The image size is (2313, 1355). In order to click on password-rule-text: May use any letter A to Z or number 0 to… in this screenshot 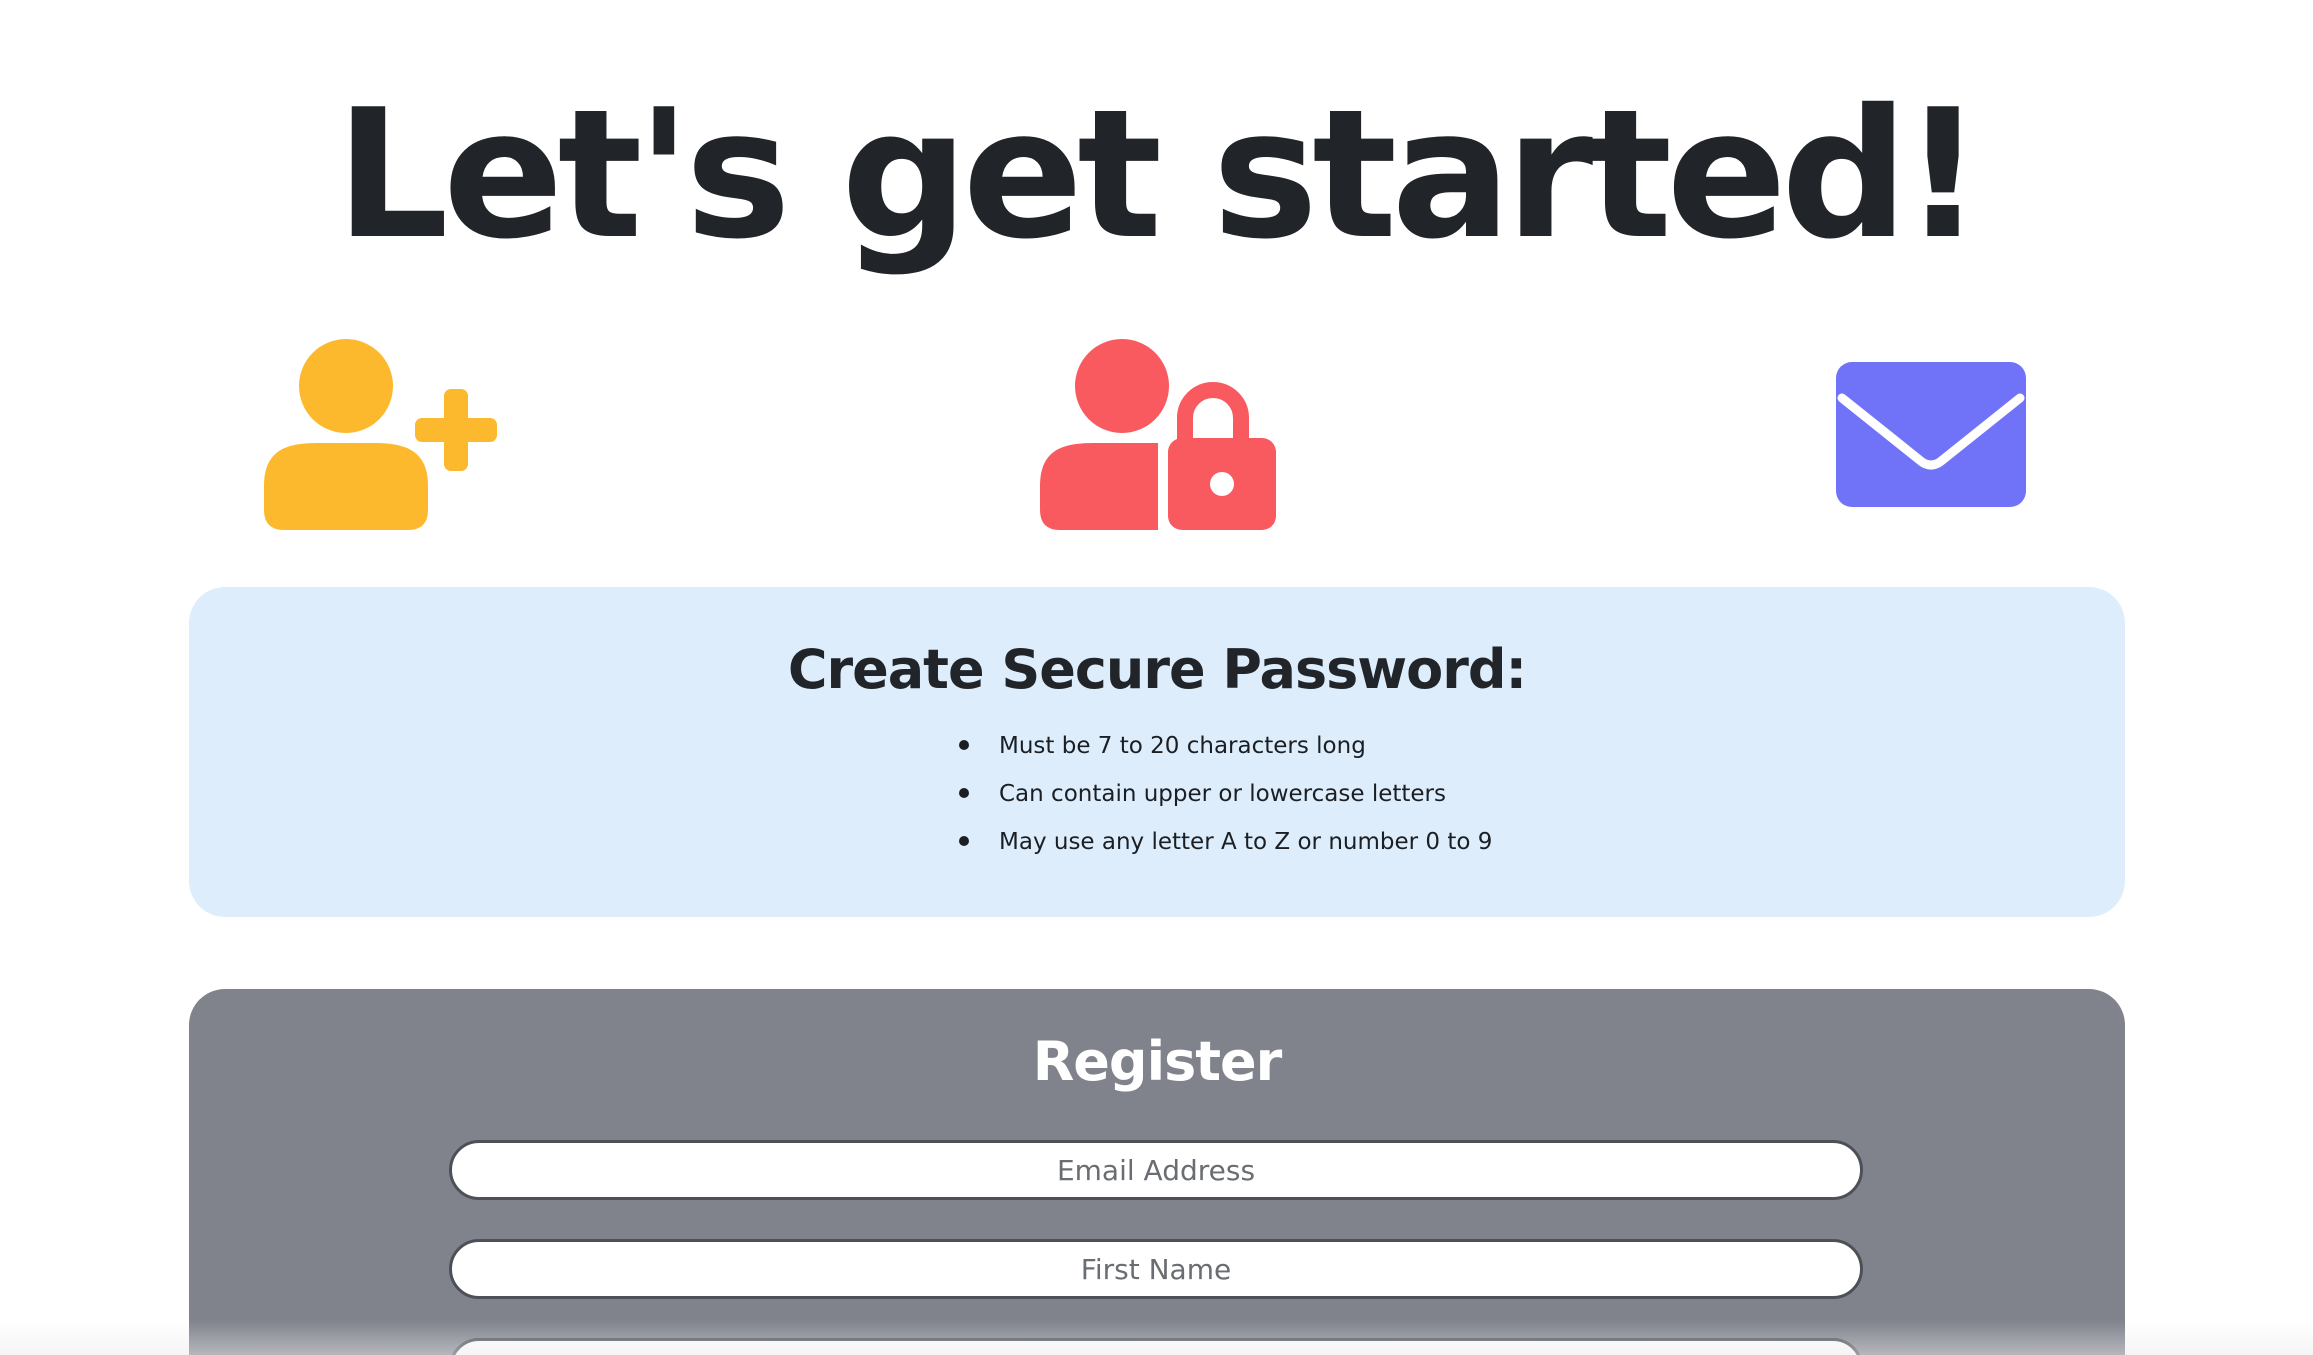, I will do `click(1246, 842)`.